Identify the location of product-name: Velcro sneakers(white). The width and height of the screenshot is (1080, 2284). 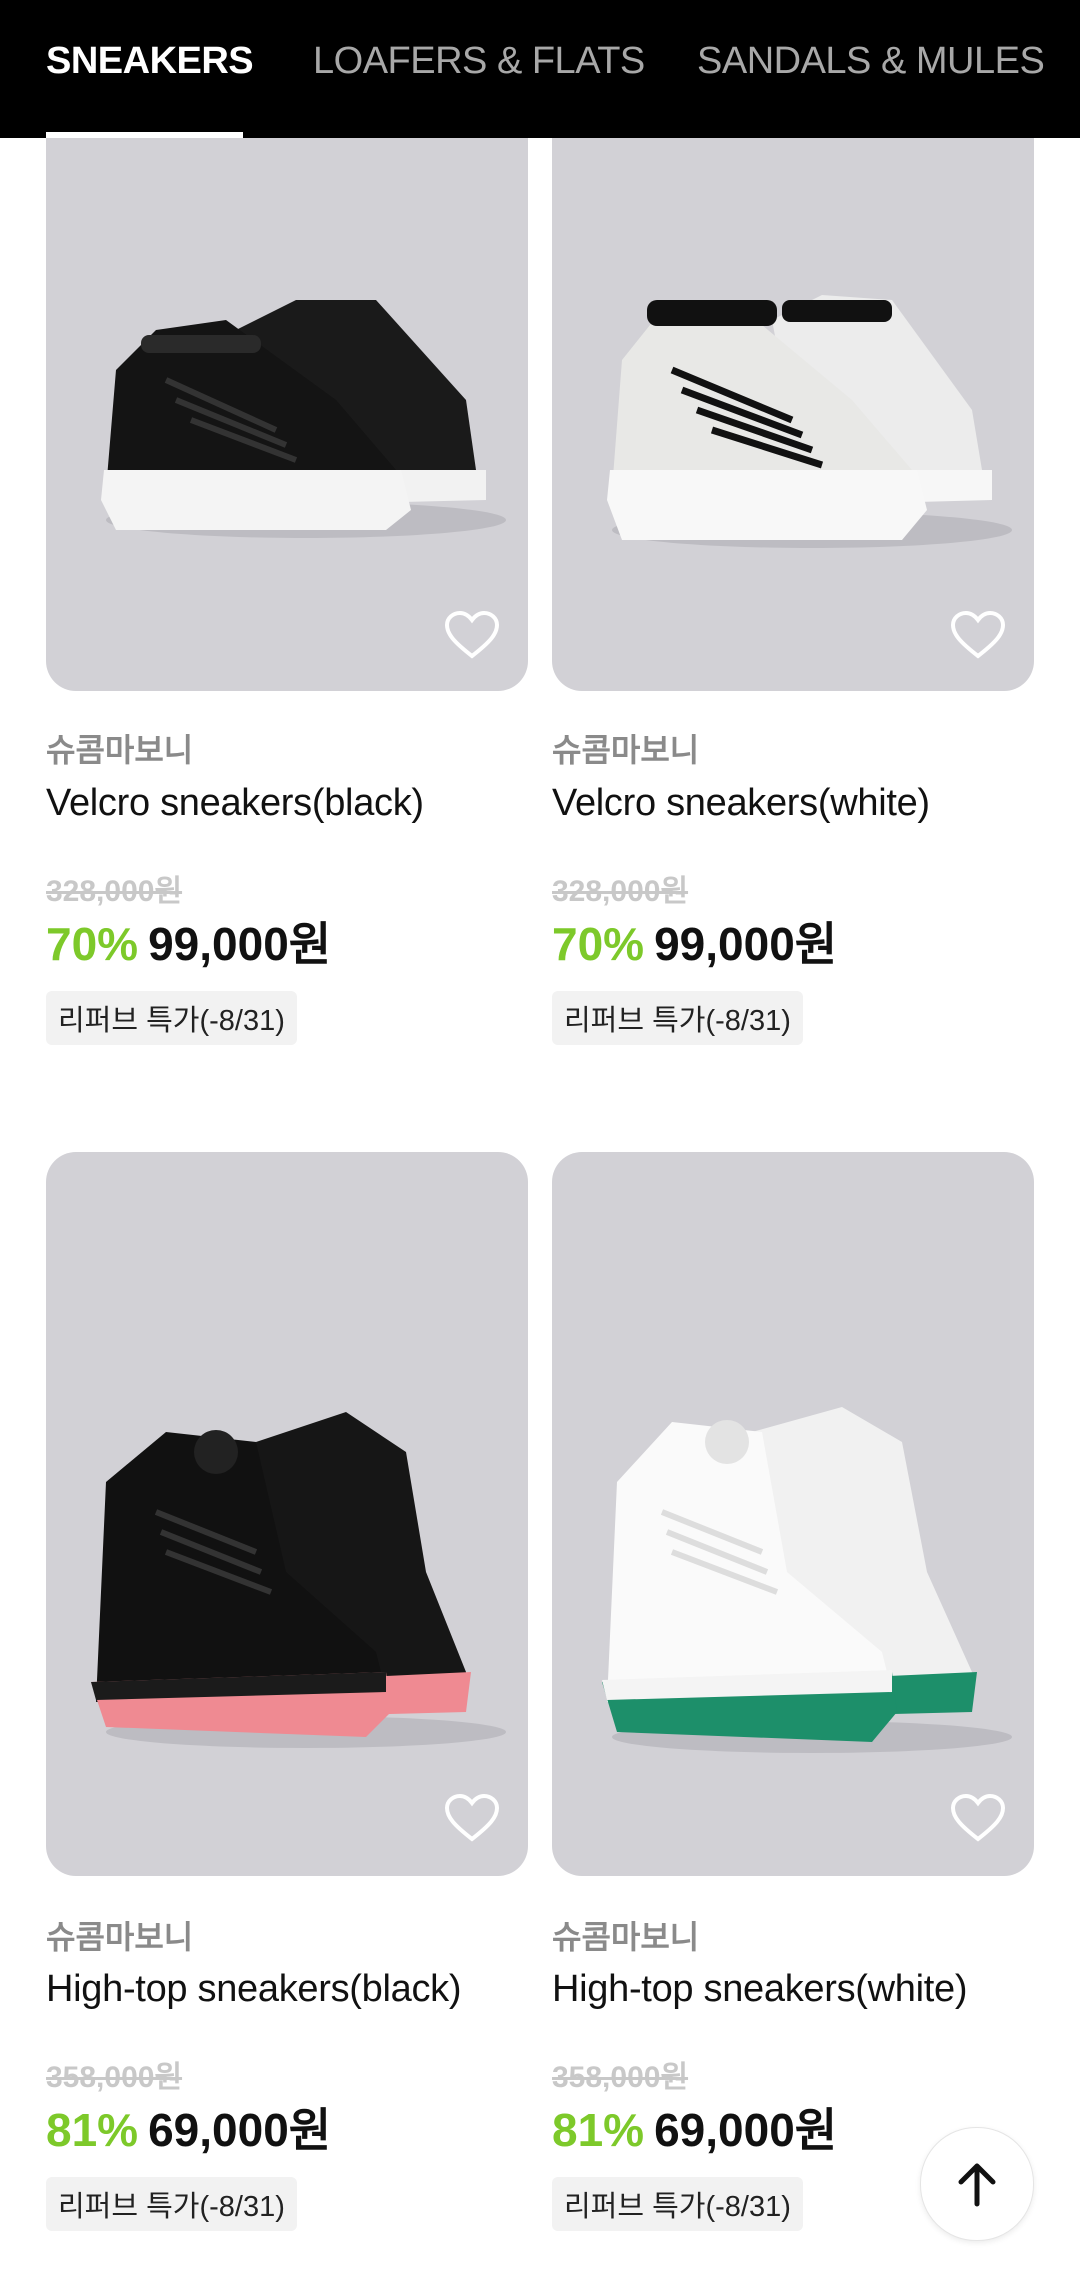
(741, 803).